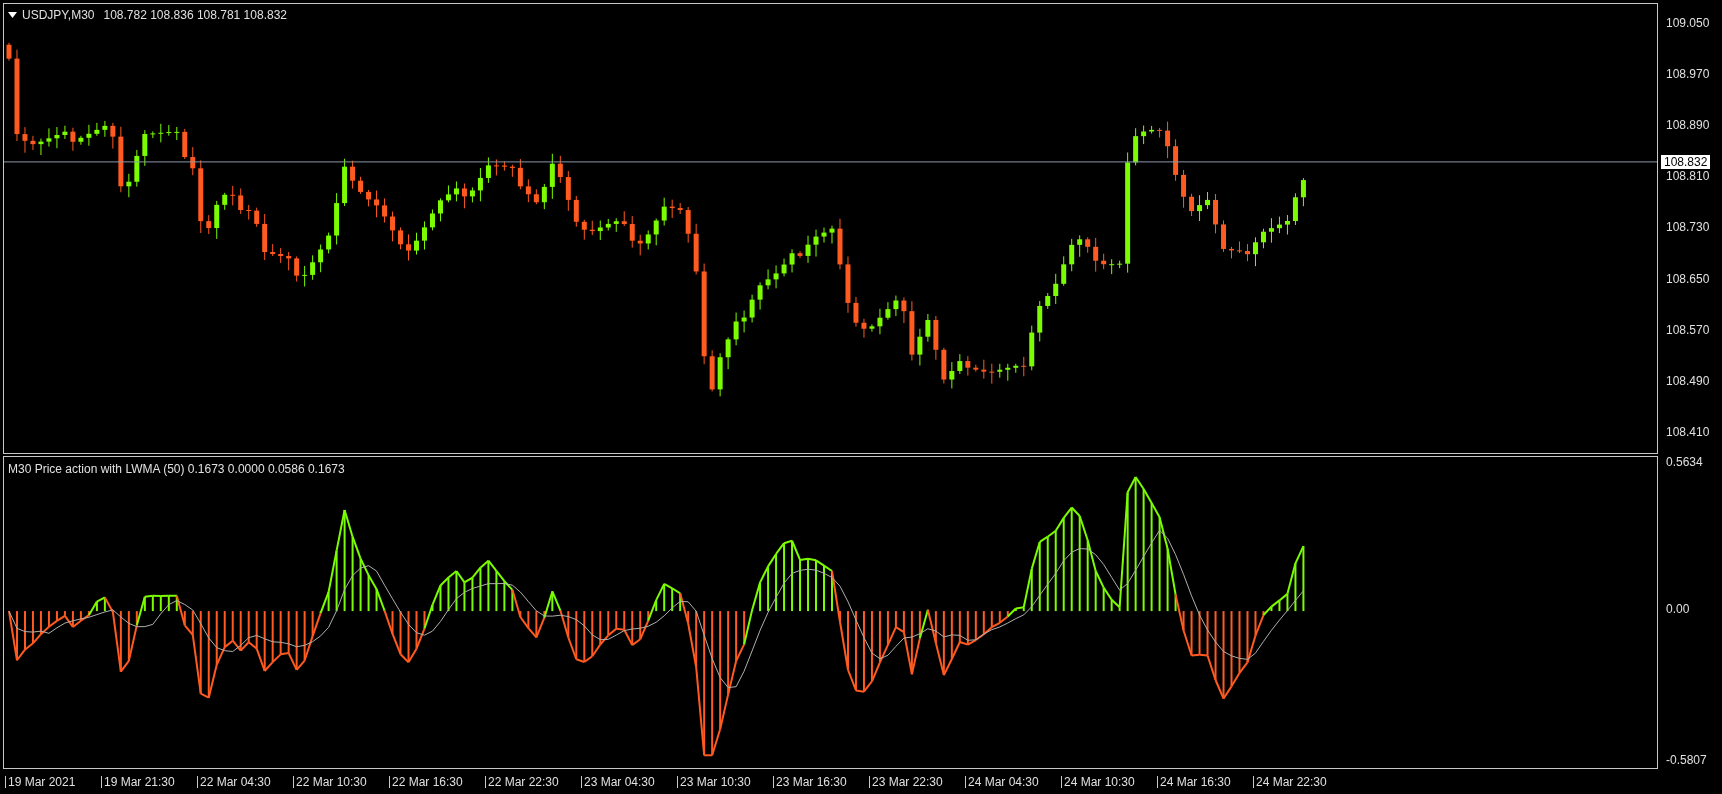  I want to click on ohlc-values: 108.782 108.836 108.781 108.832, so click(195, 15).